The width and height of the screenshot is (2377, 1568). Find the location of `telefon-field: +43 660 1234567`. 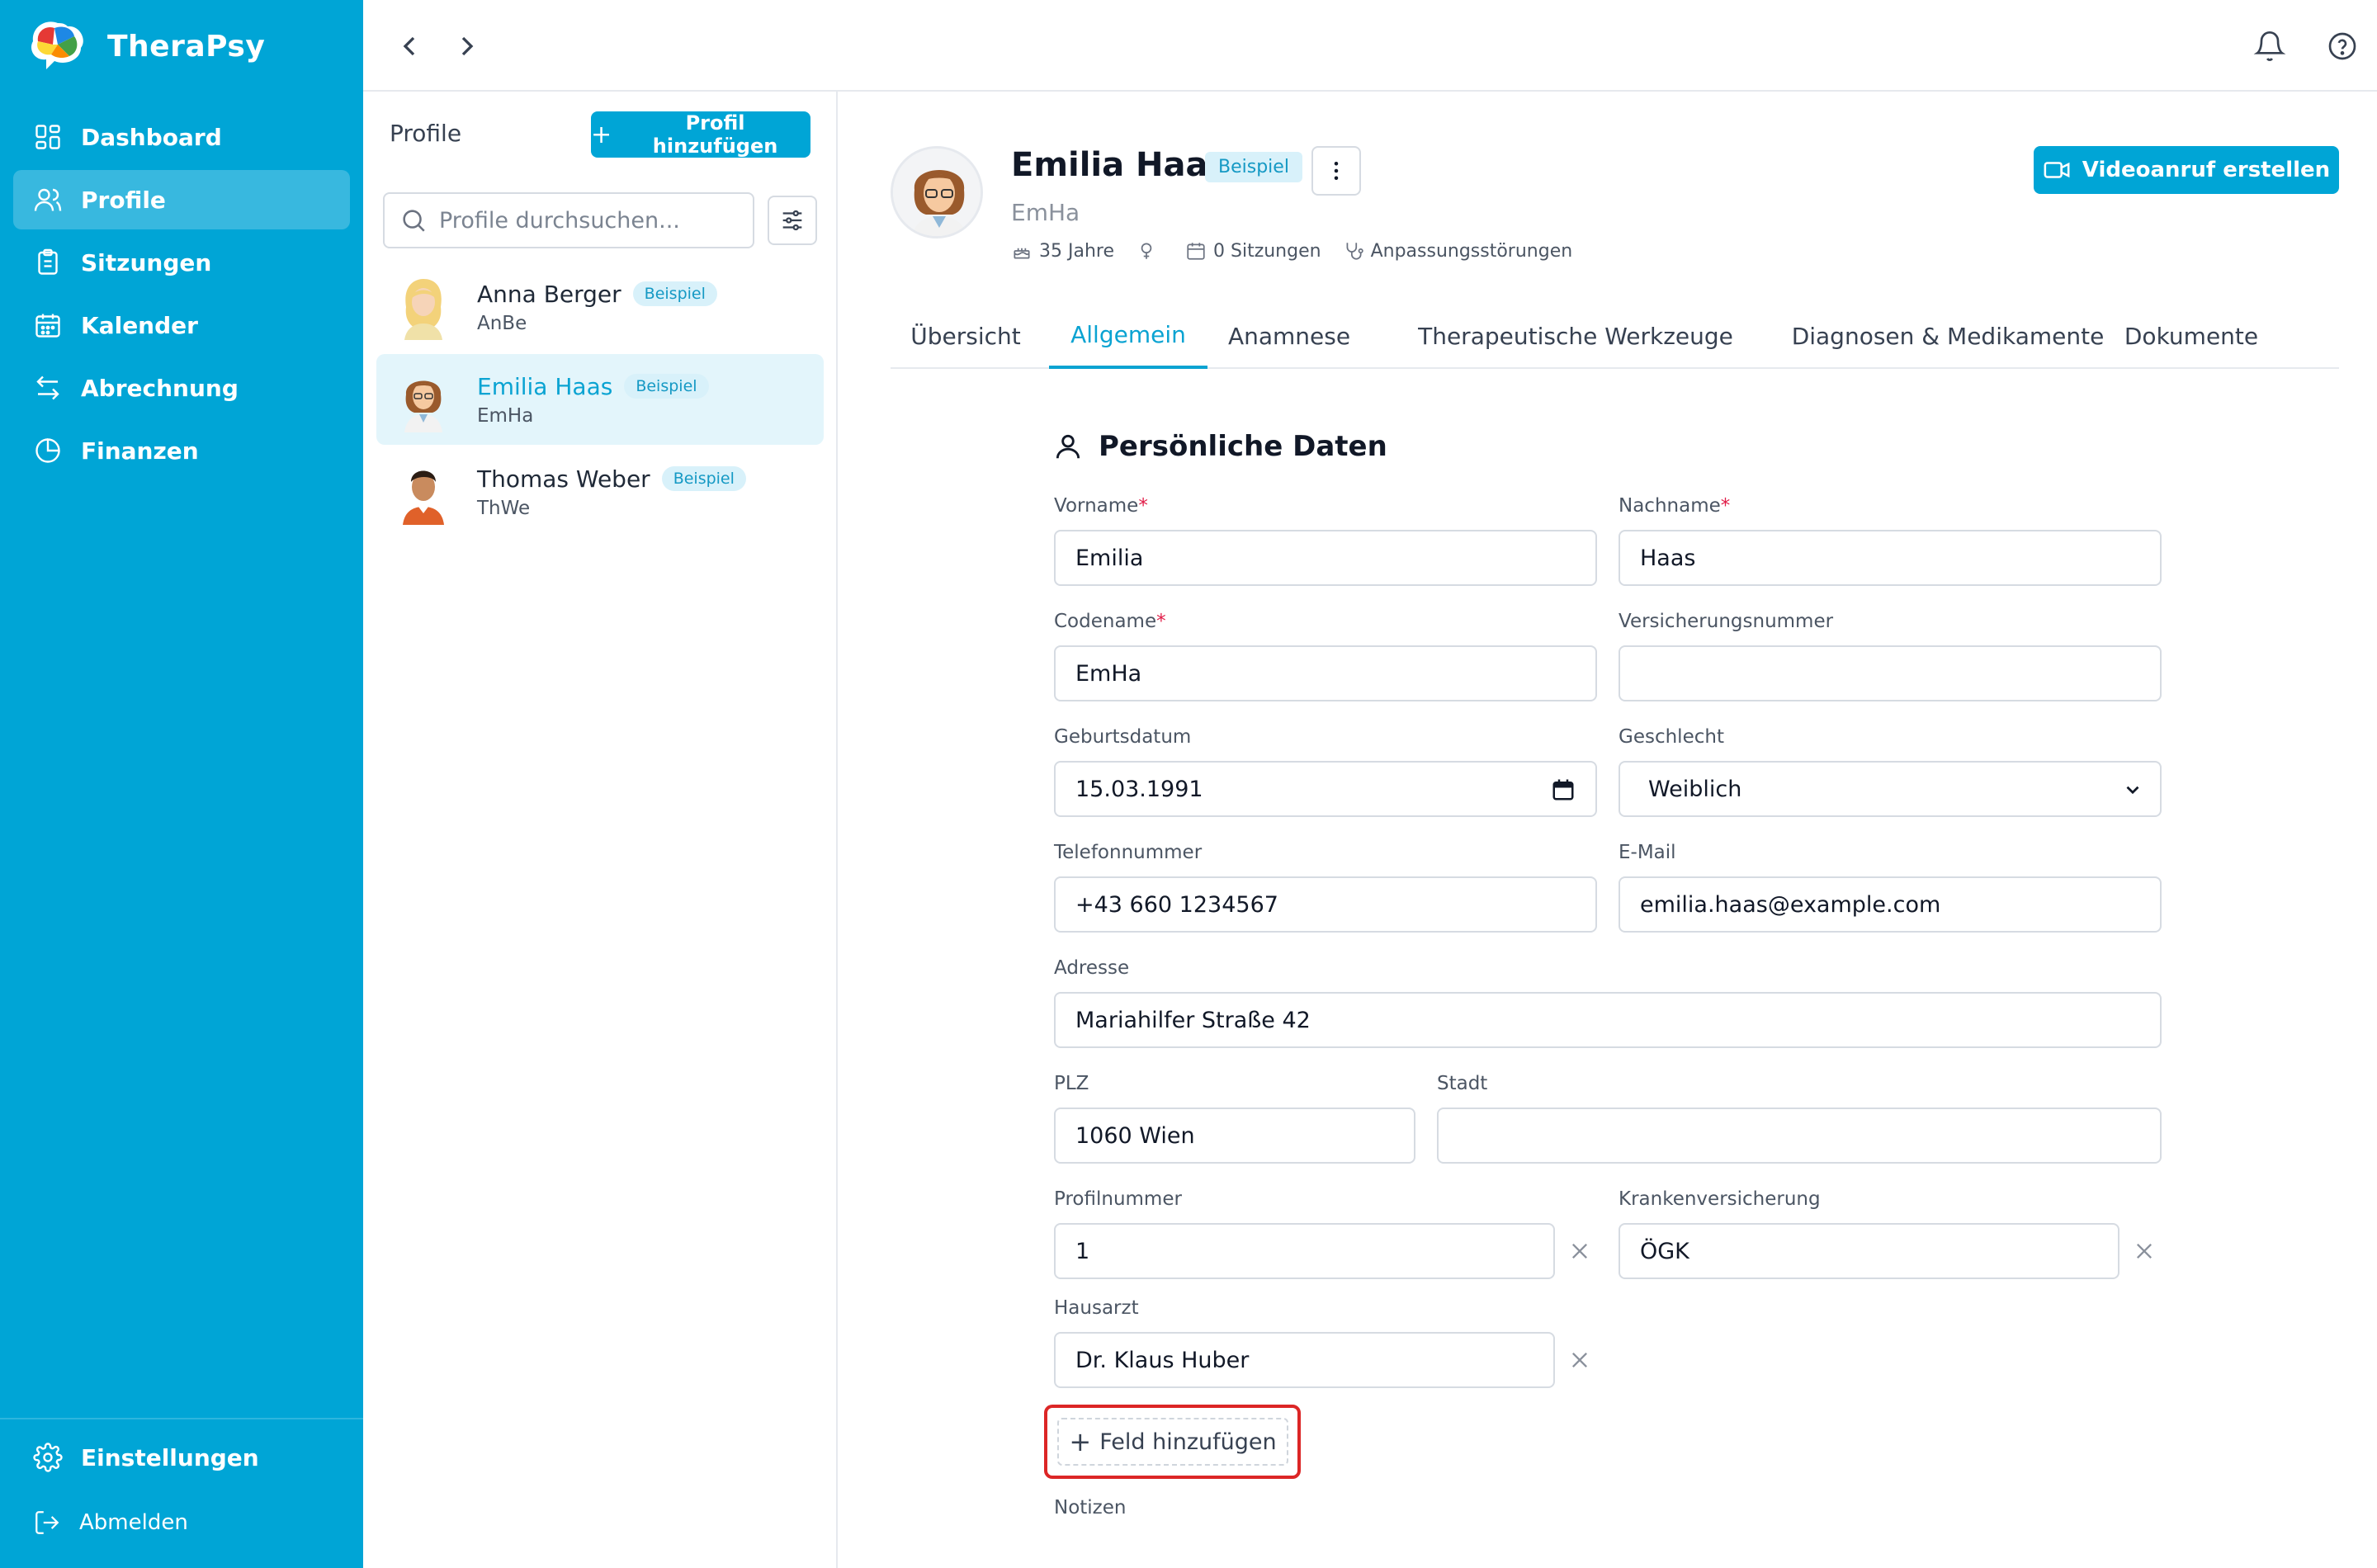

telefon-field: +43 660 1234567 is located at coordinates (1325, 904).